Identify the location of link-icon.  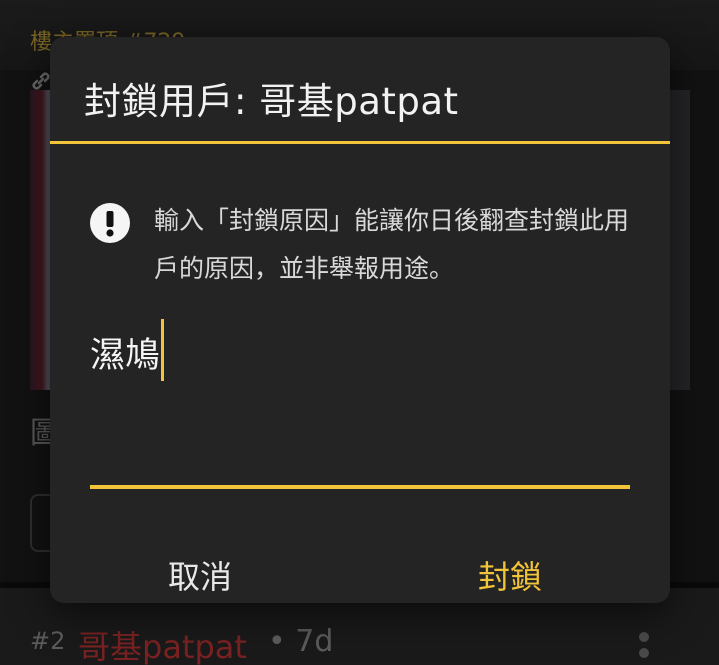
(41, 81).